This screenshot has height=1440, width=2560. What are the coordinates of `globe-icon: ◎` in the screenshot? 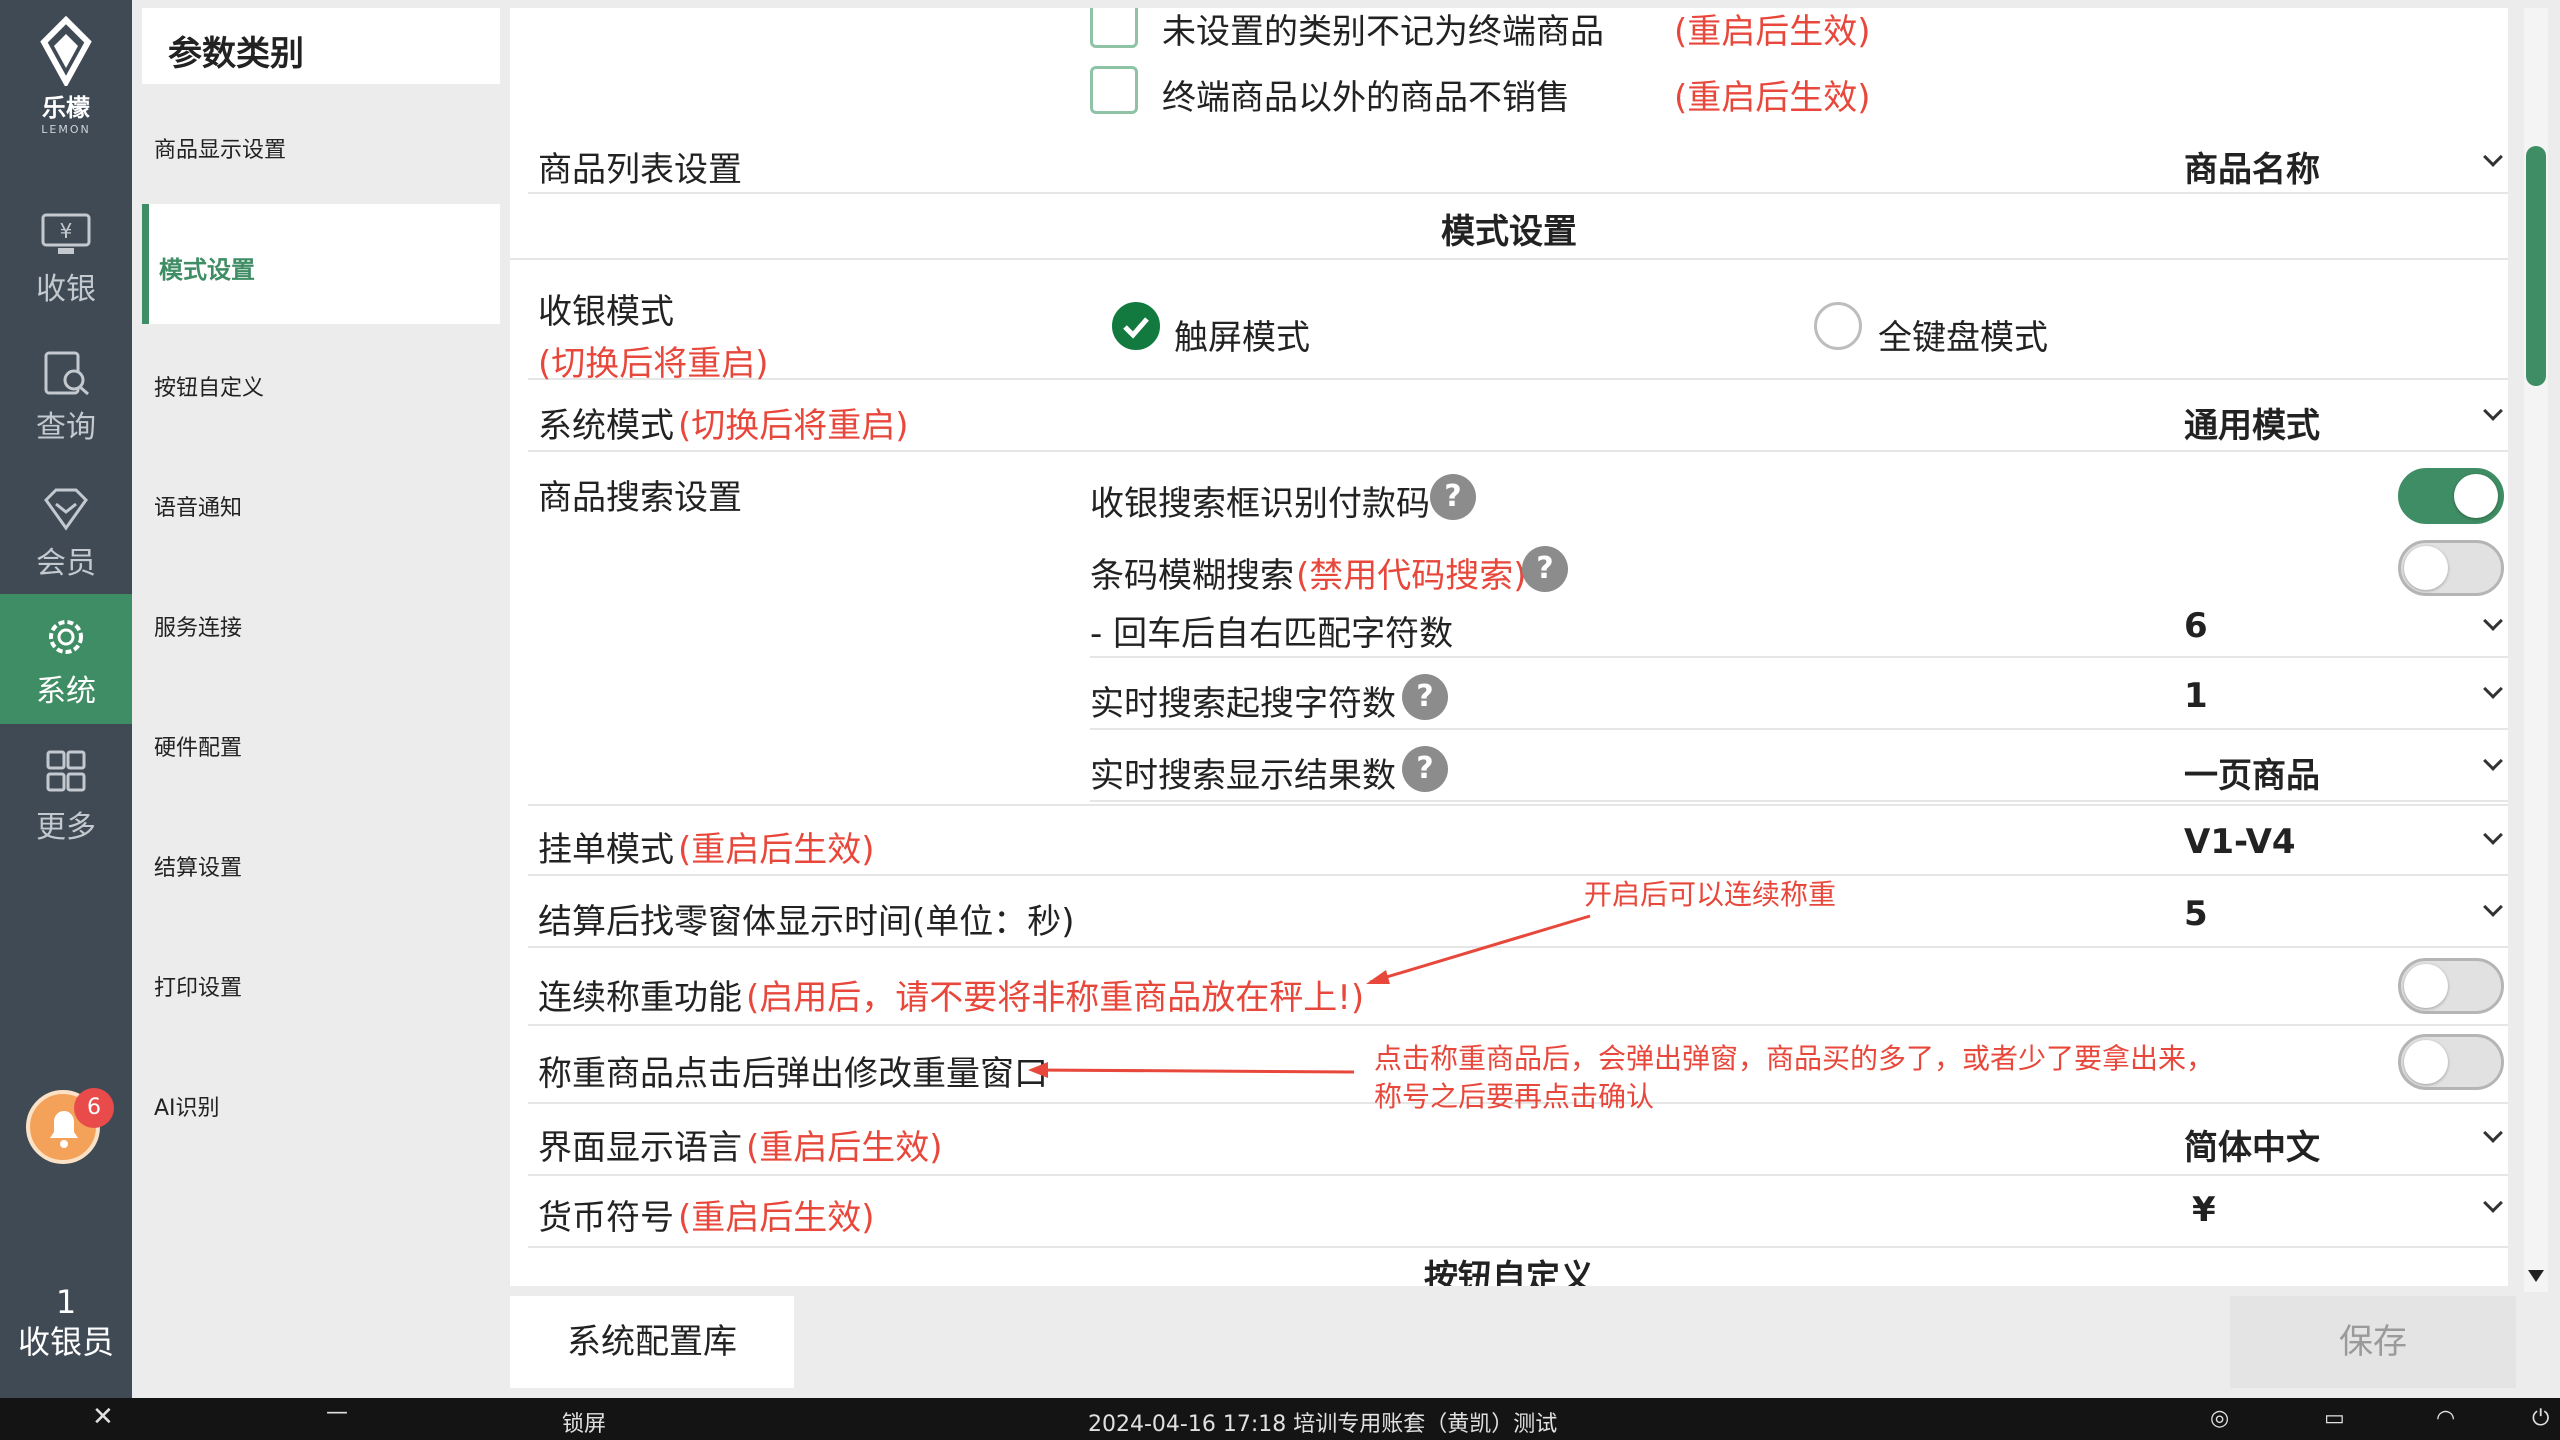 It's located at (2219, 1418).